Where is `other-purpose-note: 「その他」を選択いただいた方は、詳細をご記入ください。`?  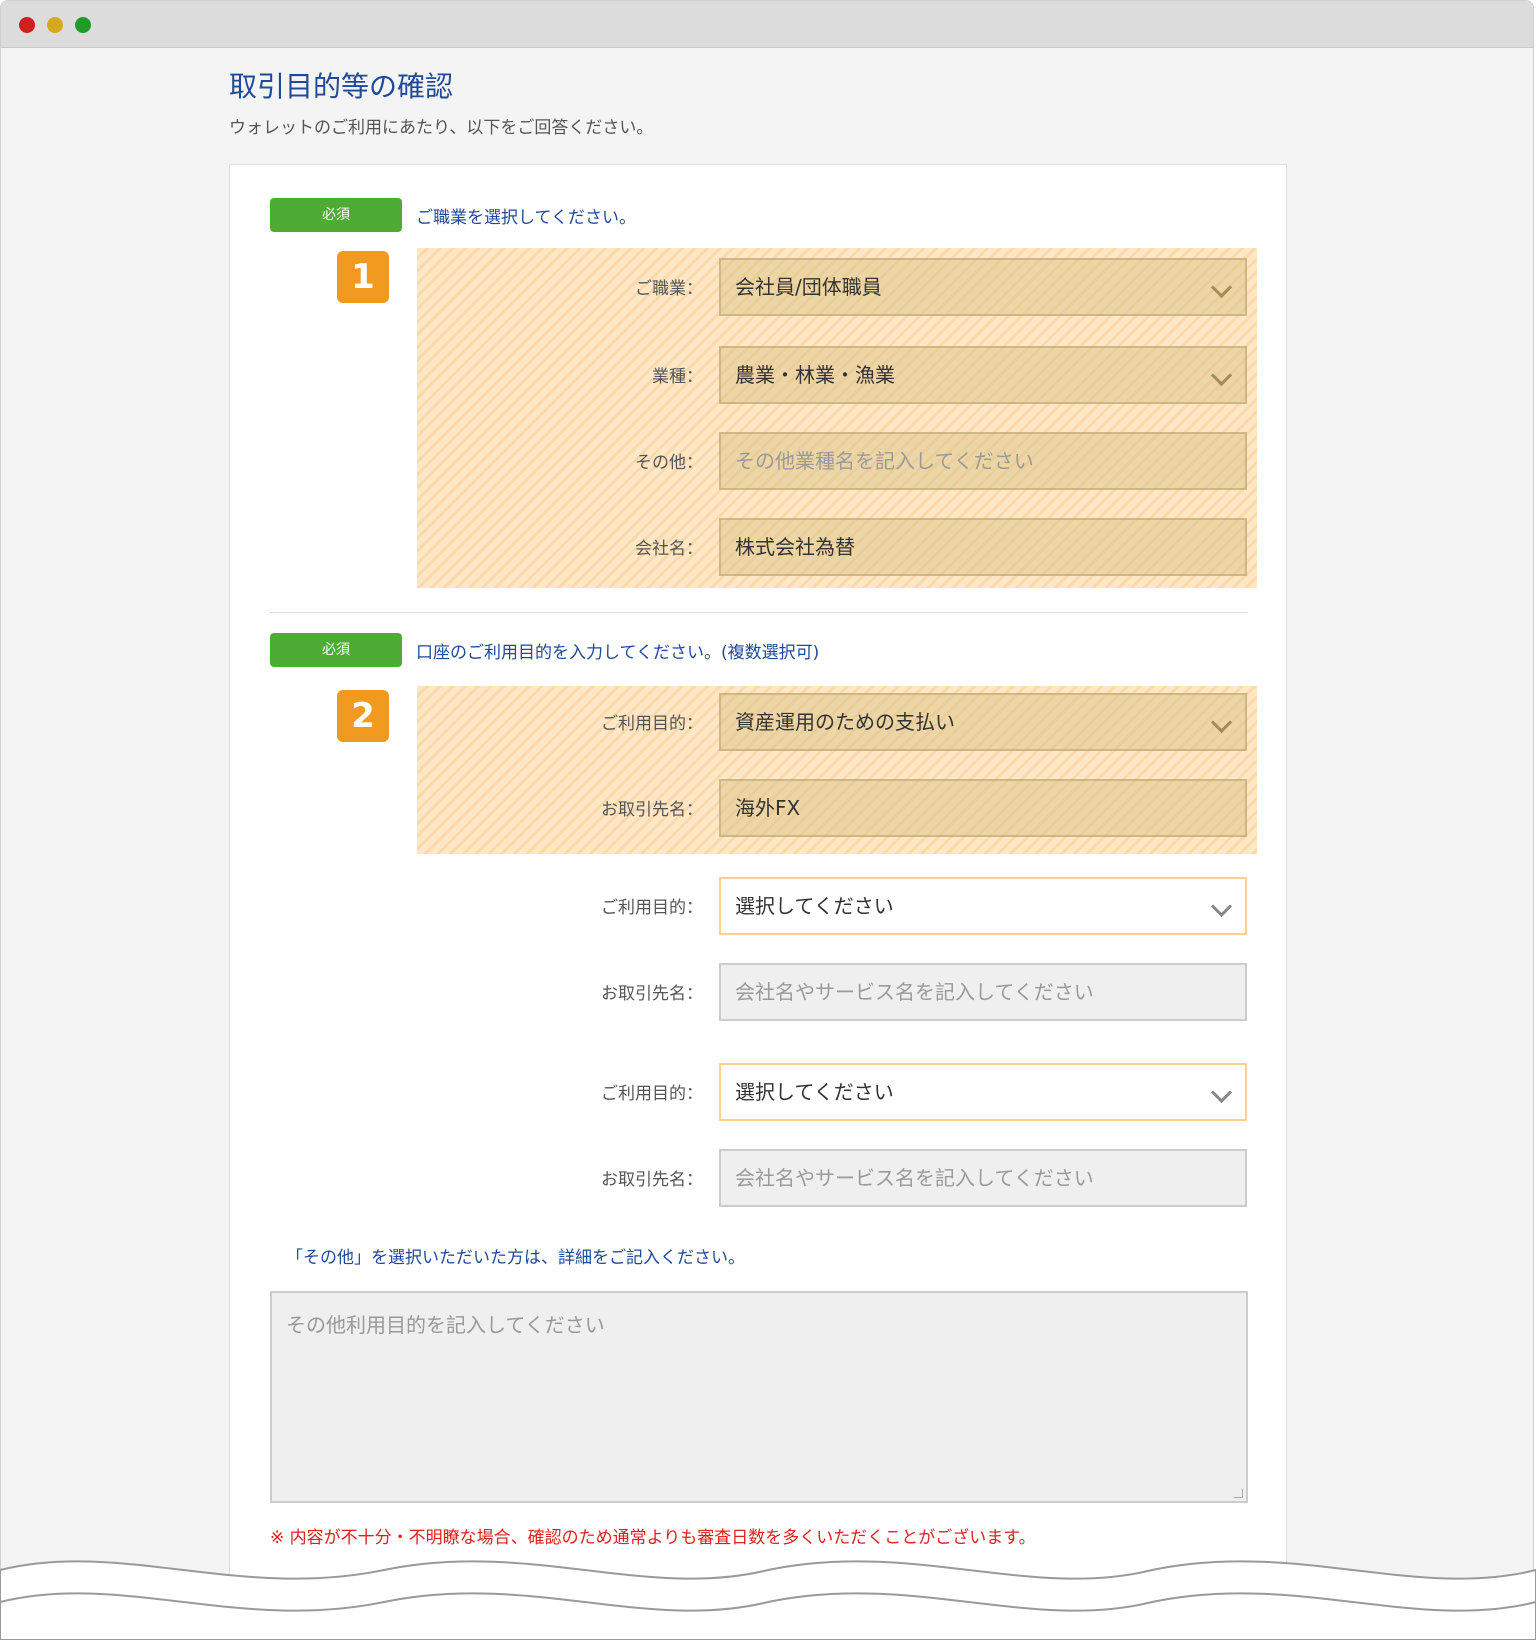
other-purpose-note: 「その他」を選択いただいた方は、詳細をご記入ください。 is located at coordinates (515, 1258).